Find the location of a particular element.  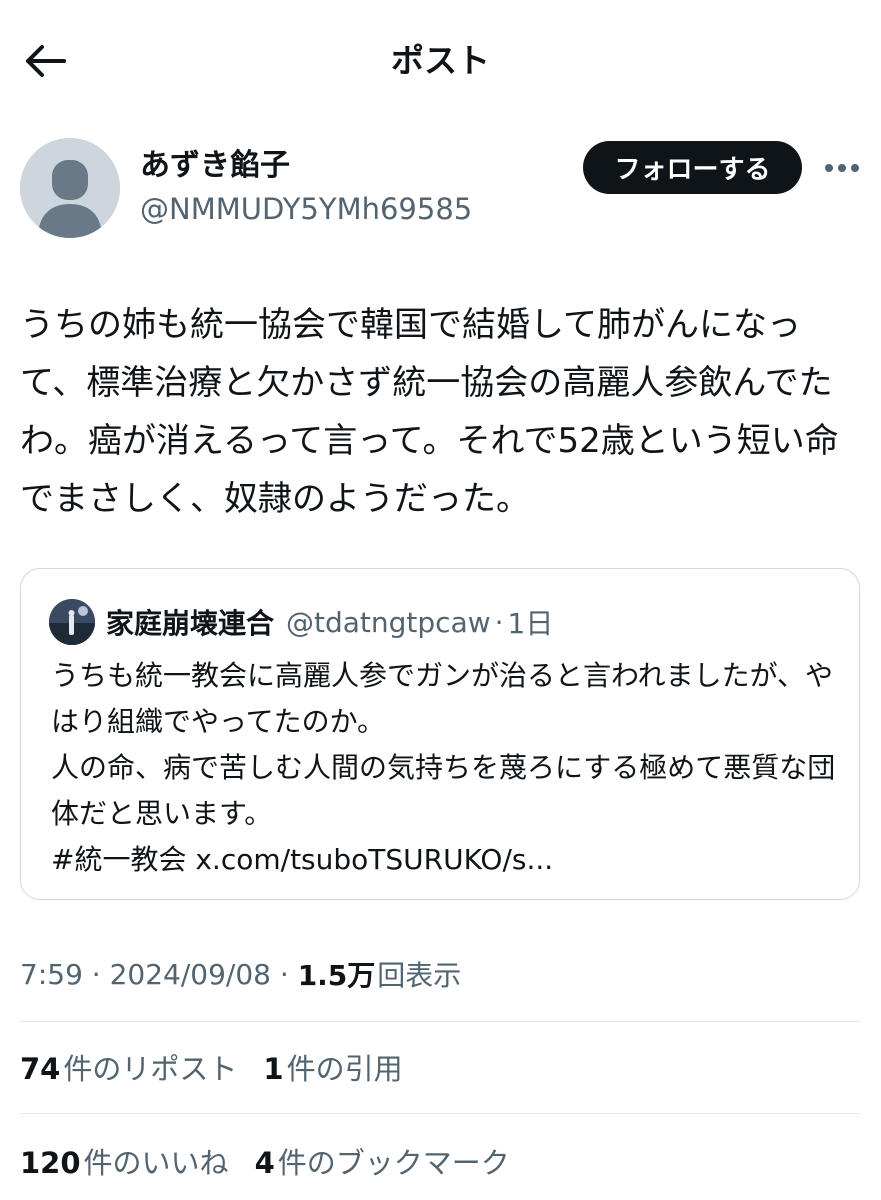

author-avatar is located at coordinates (70, 188).